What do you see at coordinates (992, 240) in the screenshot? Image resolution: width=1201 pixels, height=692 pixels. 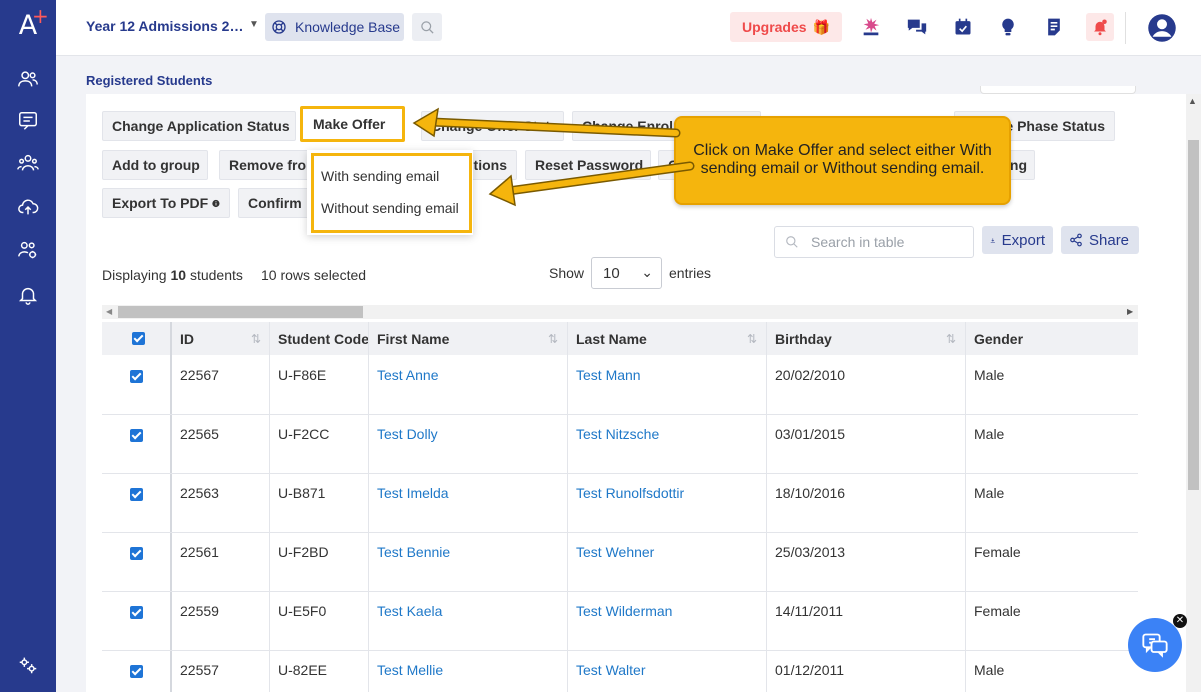 I see `download-icon` at bounding box center [992, 240].